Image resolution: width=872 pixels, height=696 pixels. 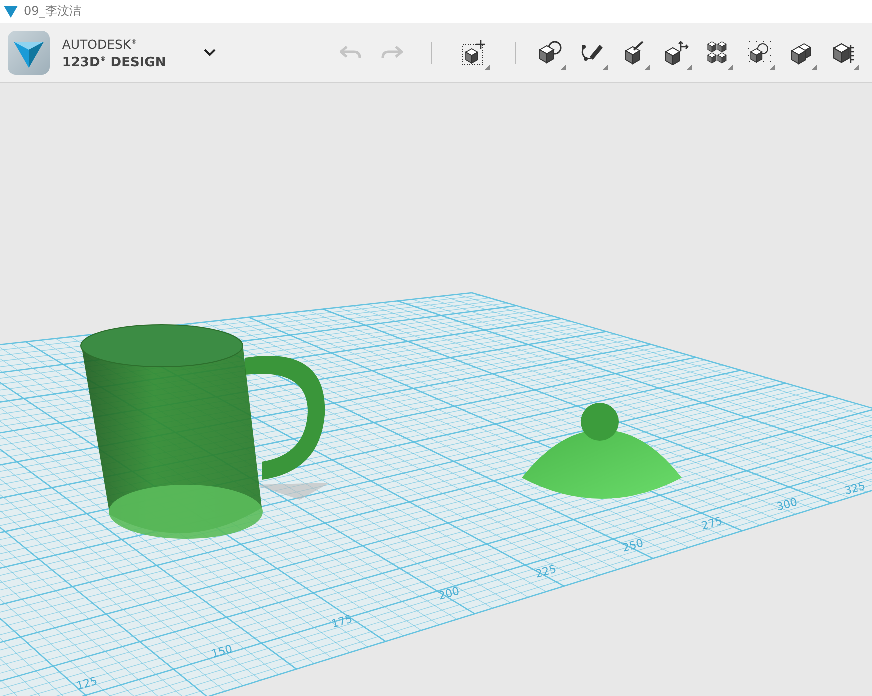 What do you see at coordinates (210, 52) in the screenshot?
I see `chevron-down-icon` at bounding box center [210, 52].